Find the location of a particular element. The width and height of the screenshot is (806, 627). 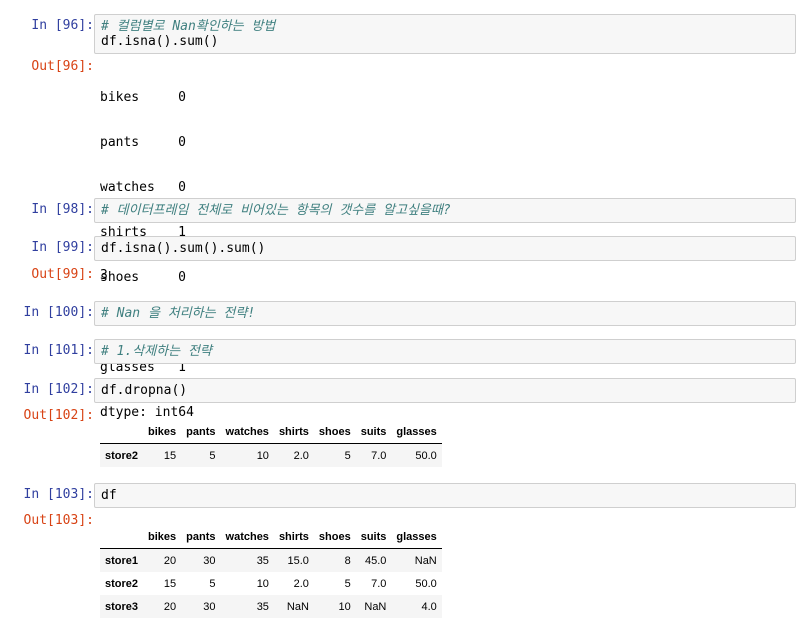

table-row: store3 20 30 35 NaN 10 NaN 4.0 is located at coordinates (271, 606).